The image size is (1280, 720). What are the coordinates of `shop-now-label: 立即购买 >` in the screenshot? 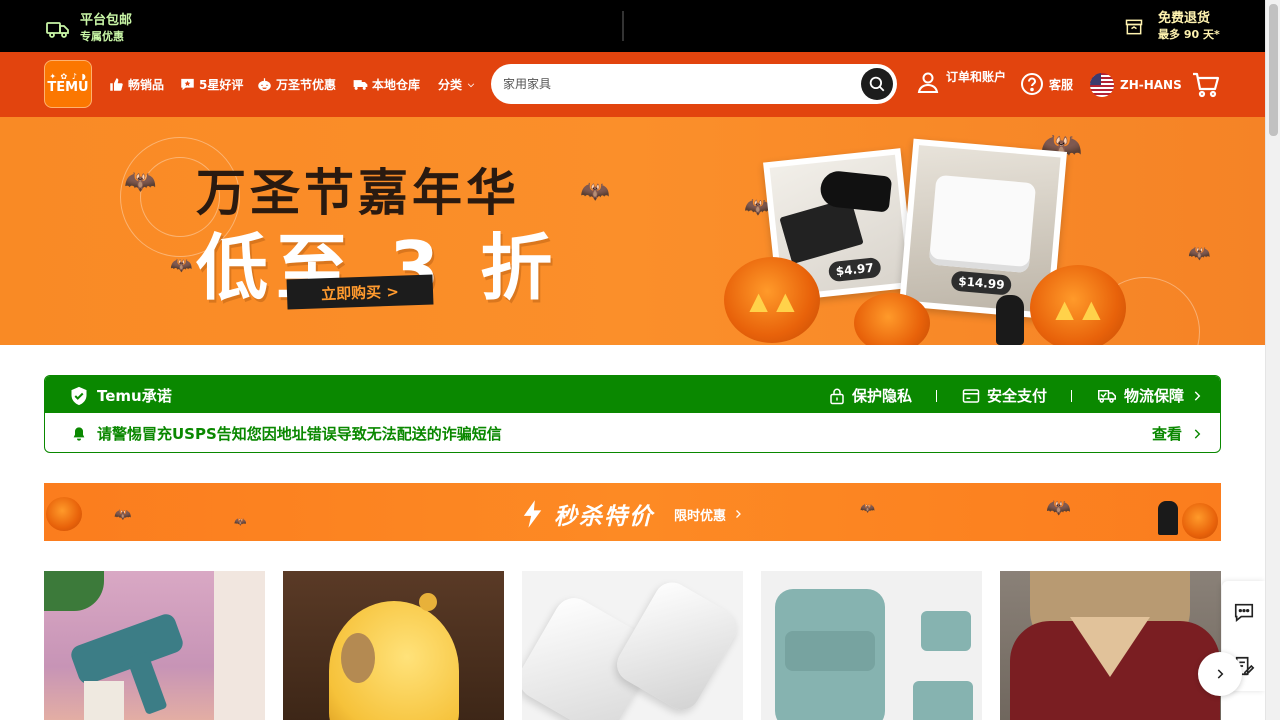 It's located at (360, 292).